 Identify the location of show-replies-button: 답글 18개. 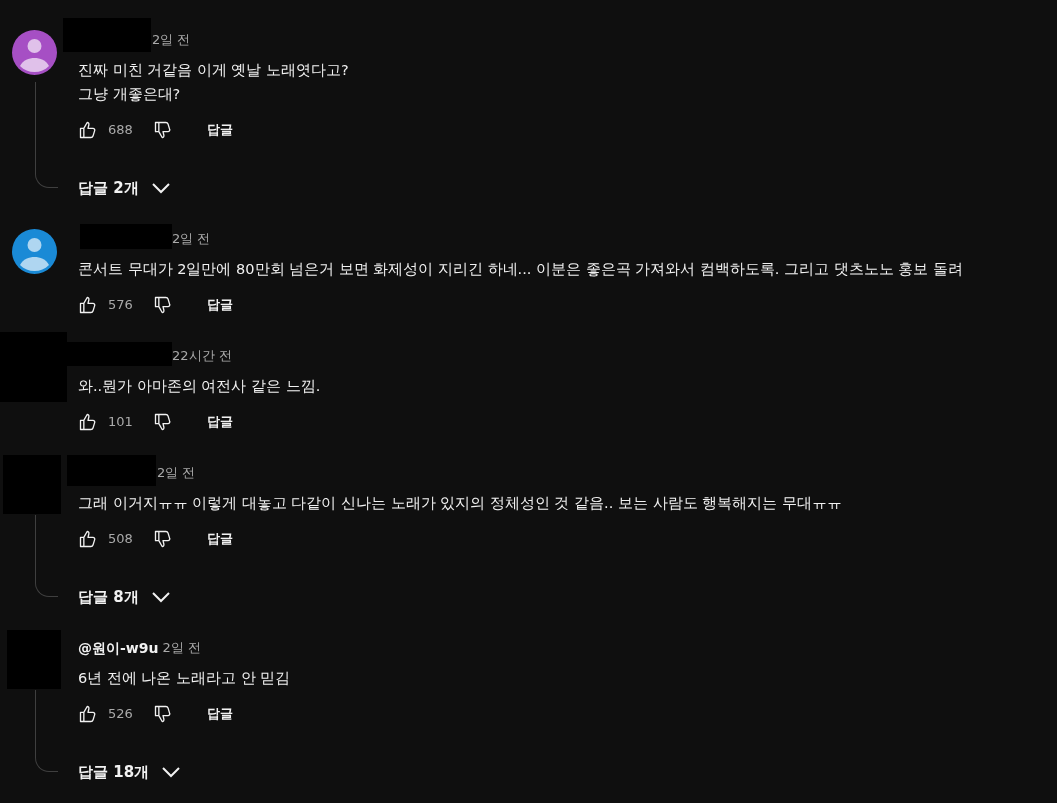
(130, 772).